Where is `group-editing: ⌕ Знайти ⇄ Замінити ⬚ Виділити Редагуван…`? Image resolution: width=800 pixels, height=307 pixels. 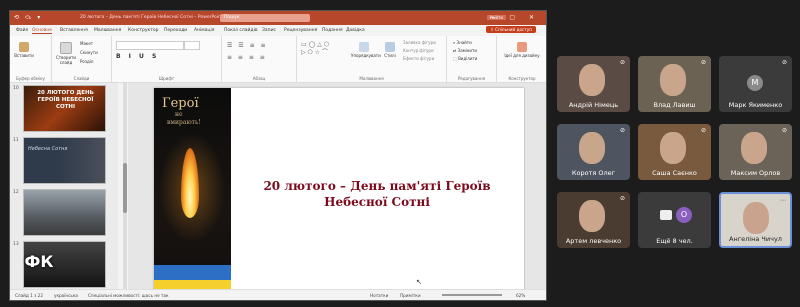 group-editing: ⌕ Знайти ⇄ Замінити ⬚ Виділити Редагуван… is located at coordinates (472, 59).